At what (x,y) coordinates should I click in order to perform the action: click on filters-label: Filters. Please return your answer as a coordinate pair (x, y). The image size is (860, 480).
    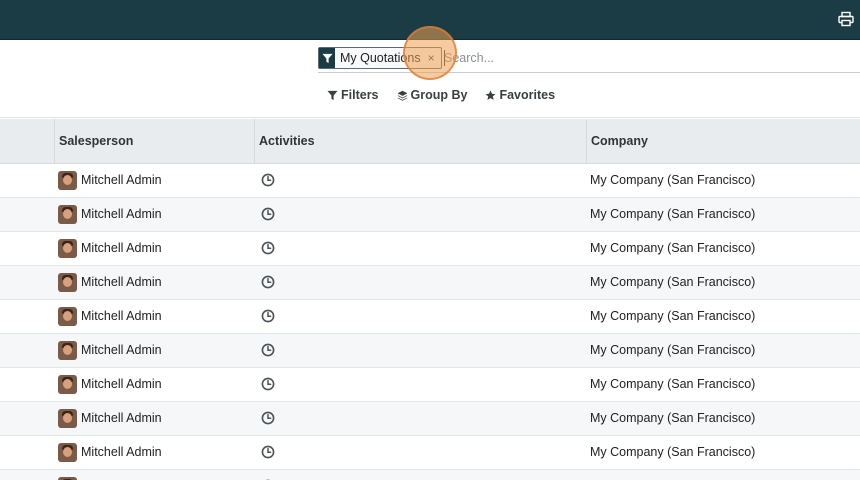
    Looking at the image, I should click on (360, 95).